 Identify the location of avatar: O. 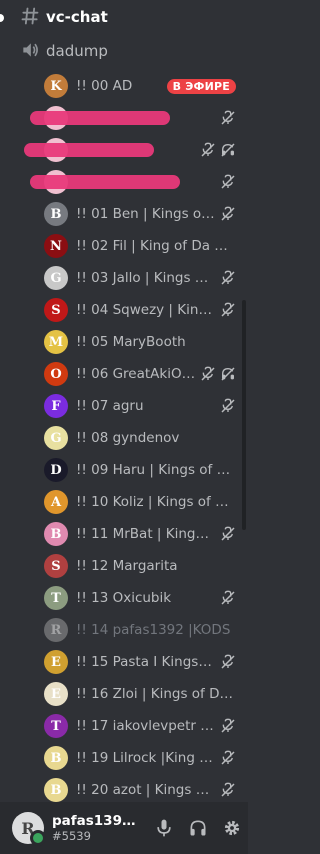
(56, 374).